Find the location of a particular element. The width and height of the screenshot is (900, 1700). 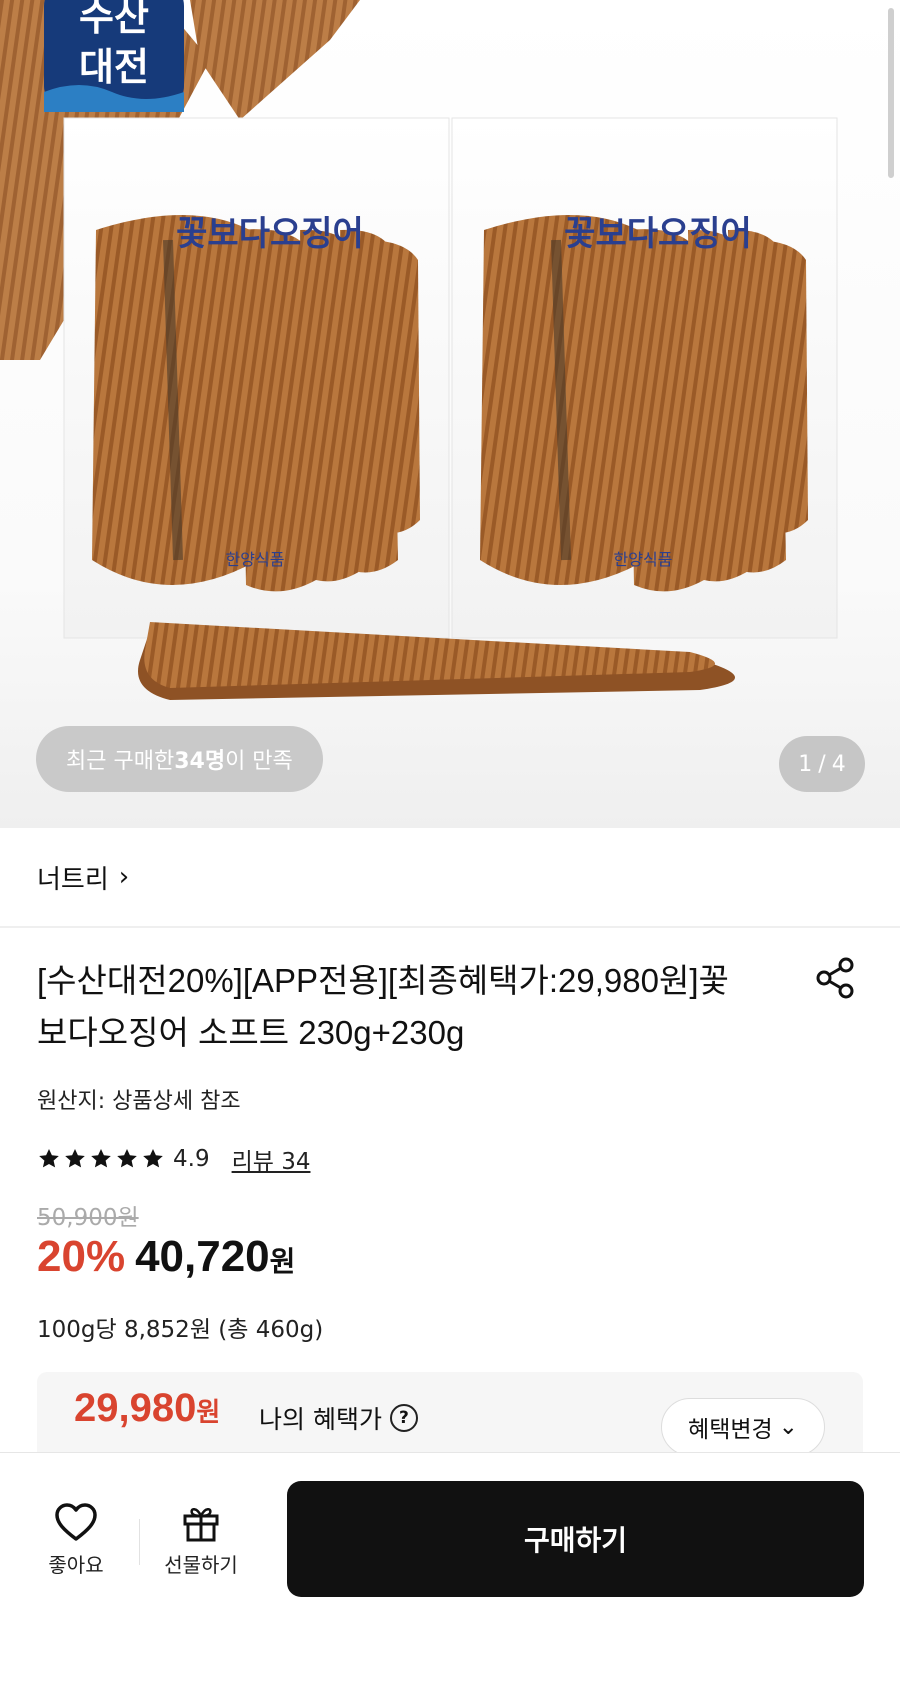

like-button: 좋아요 is located at coordinates (76, 1540).